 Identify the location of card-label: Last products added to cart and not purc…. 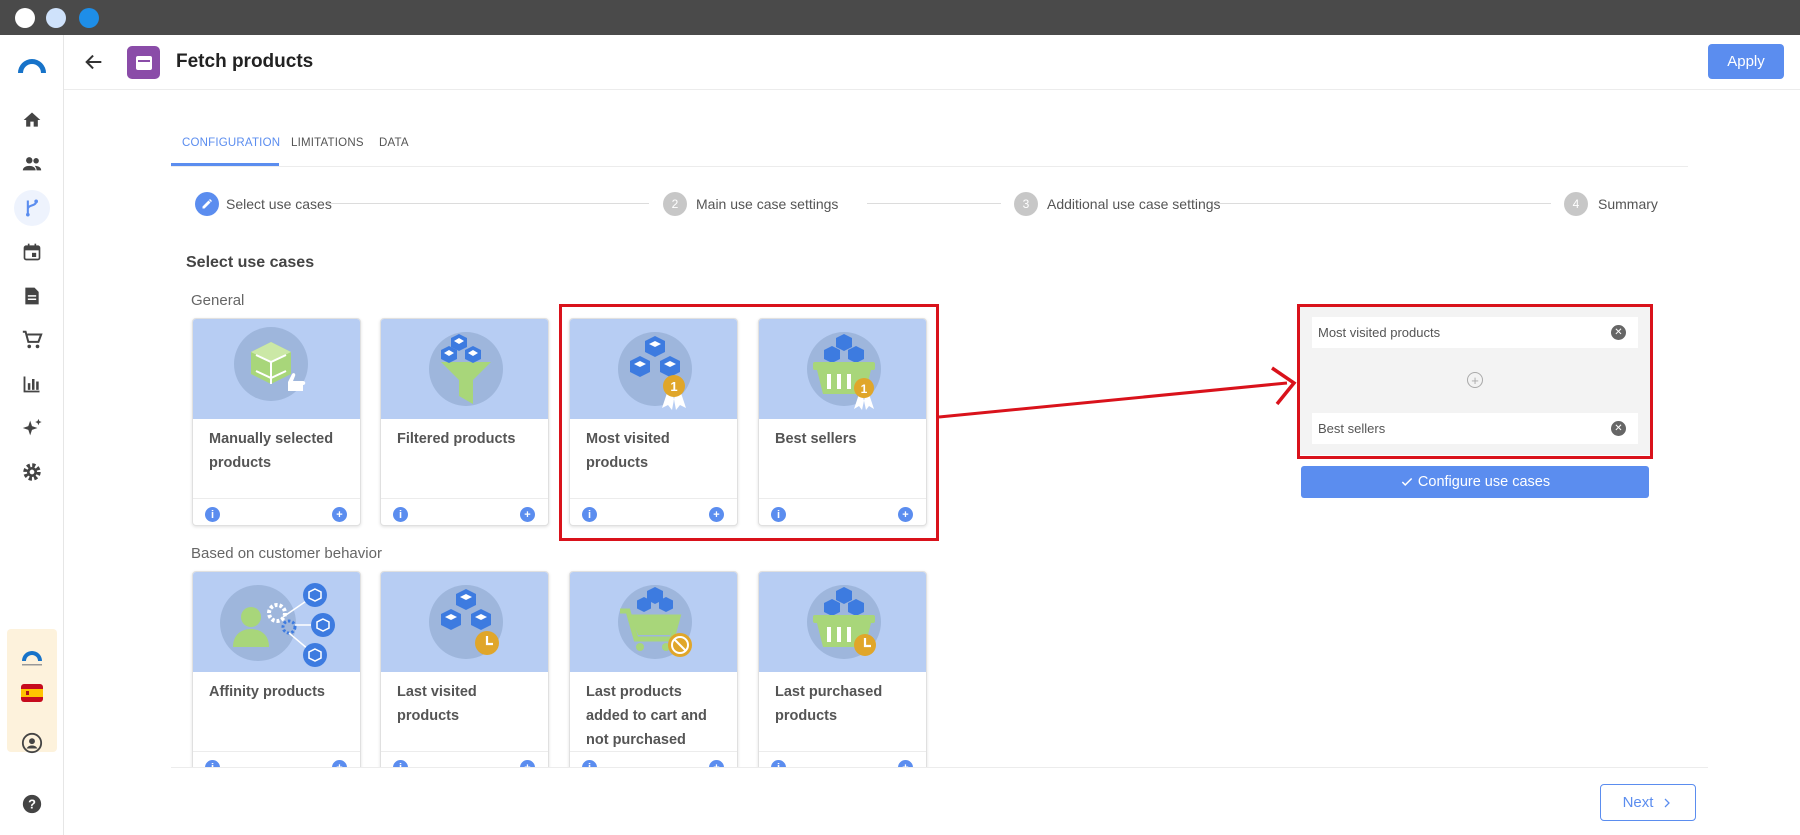
(646, 716).